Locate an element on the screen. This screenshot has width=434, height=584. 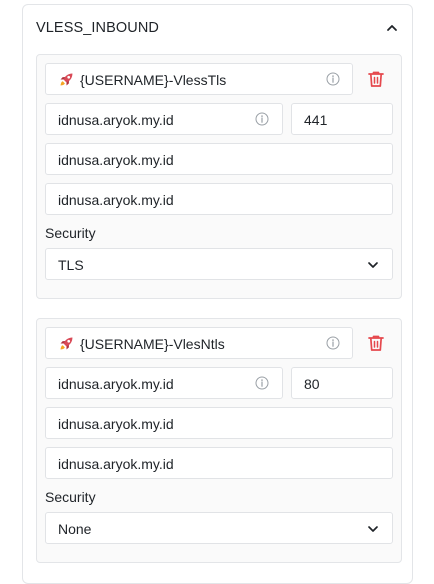
inbound-name-value: {USERNAME}-VlesNtls is located at coordinates (152, 344).